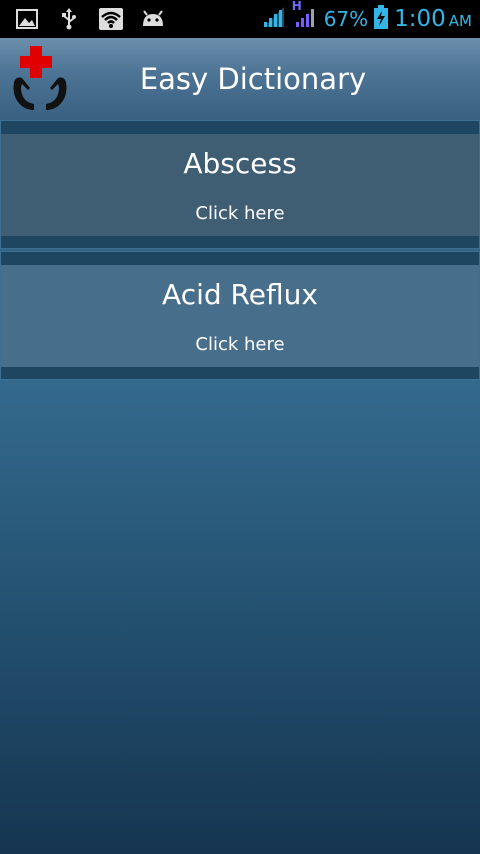 This screenshot has width=480, height=854. I want to click on list-item-title: Acid Reflux, so click(240, 294).